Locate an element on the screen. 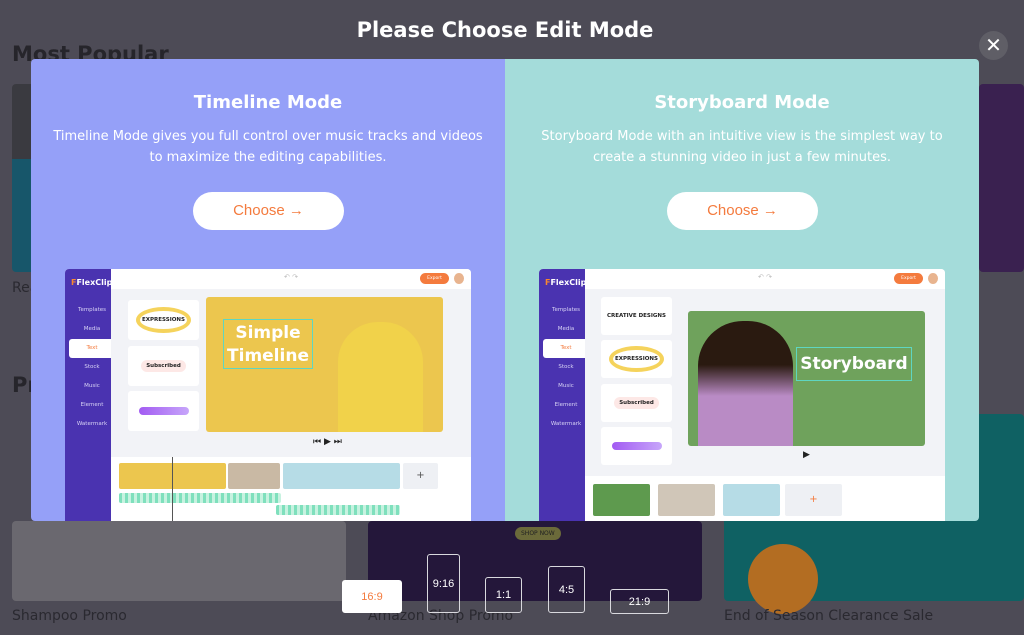 This screenshot has height=635, width=1024. ratio-16-9: 16:9 is located at coordinates (372, 596).